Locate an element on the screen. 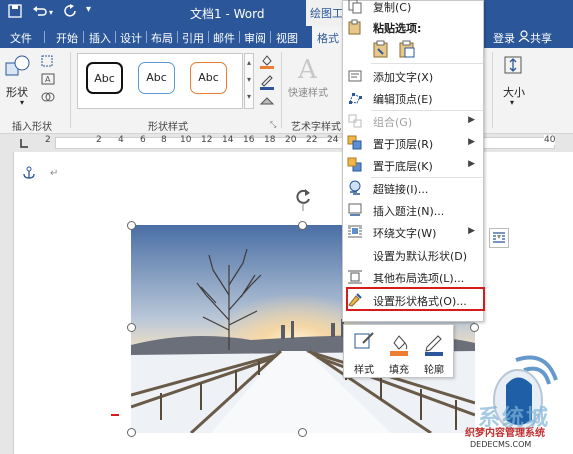 This screenshot has width=573, height=454. menu-item-add-text: 添加文字(X) is located at coordinates (413, 76).